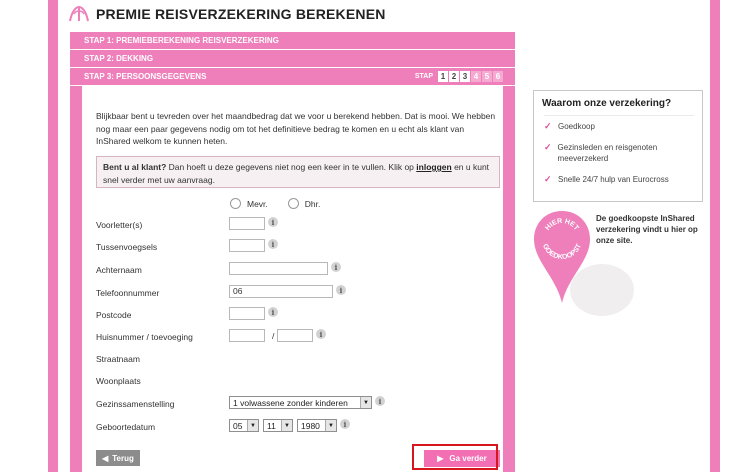 The width and height of the screenshot is (745, 472). Describe the element at coordinates (278, 425) in the screenshot. I see `birth-month-select: 11 ▼` at that location.